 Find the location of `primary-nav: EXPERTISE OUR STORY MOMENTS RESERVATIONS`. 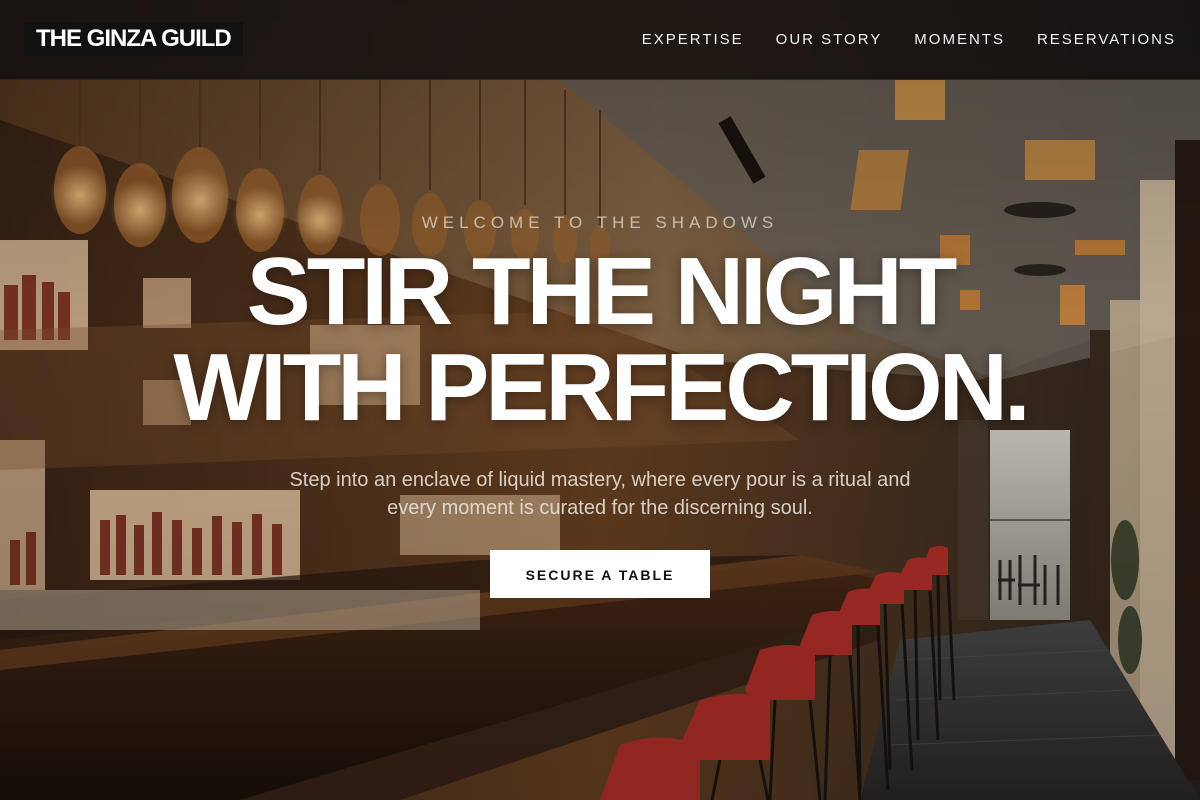

primary-nav: EXPERTISE OUR STORY MOMENTS RESERVATIONS is located at coordinates (909, 40).